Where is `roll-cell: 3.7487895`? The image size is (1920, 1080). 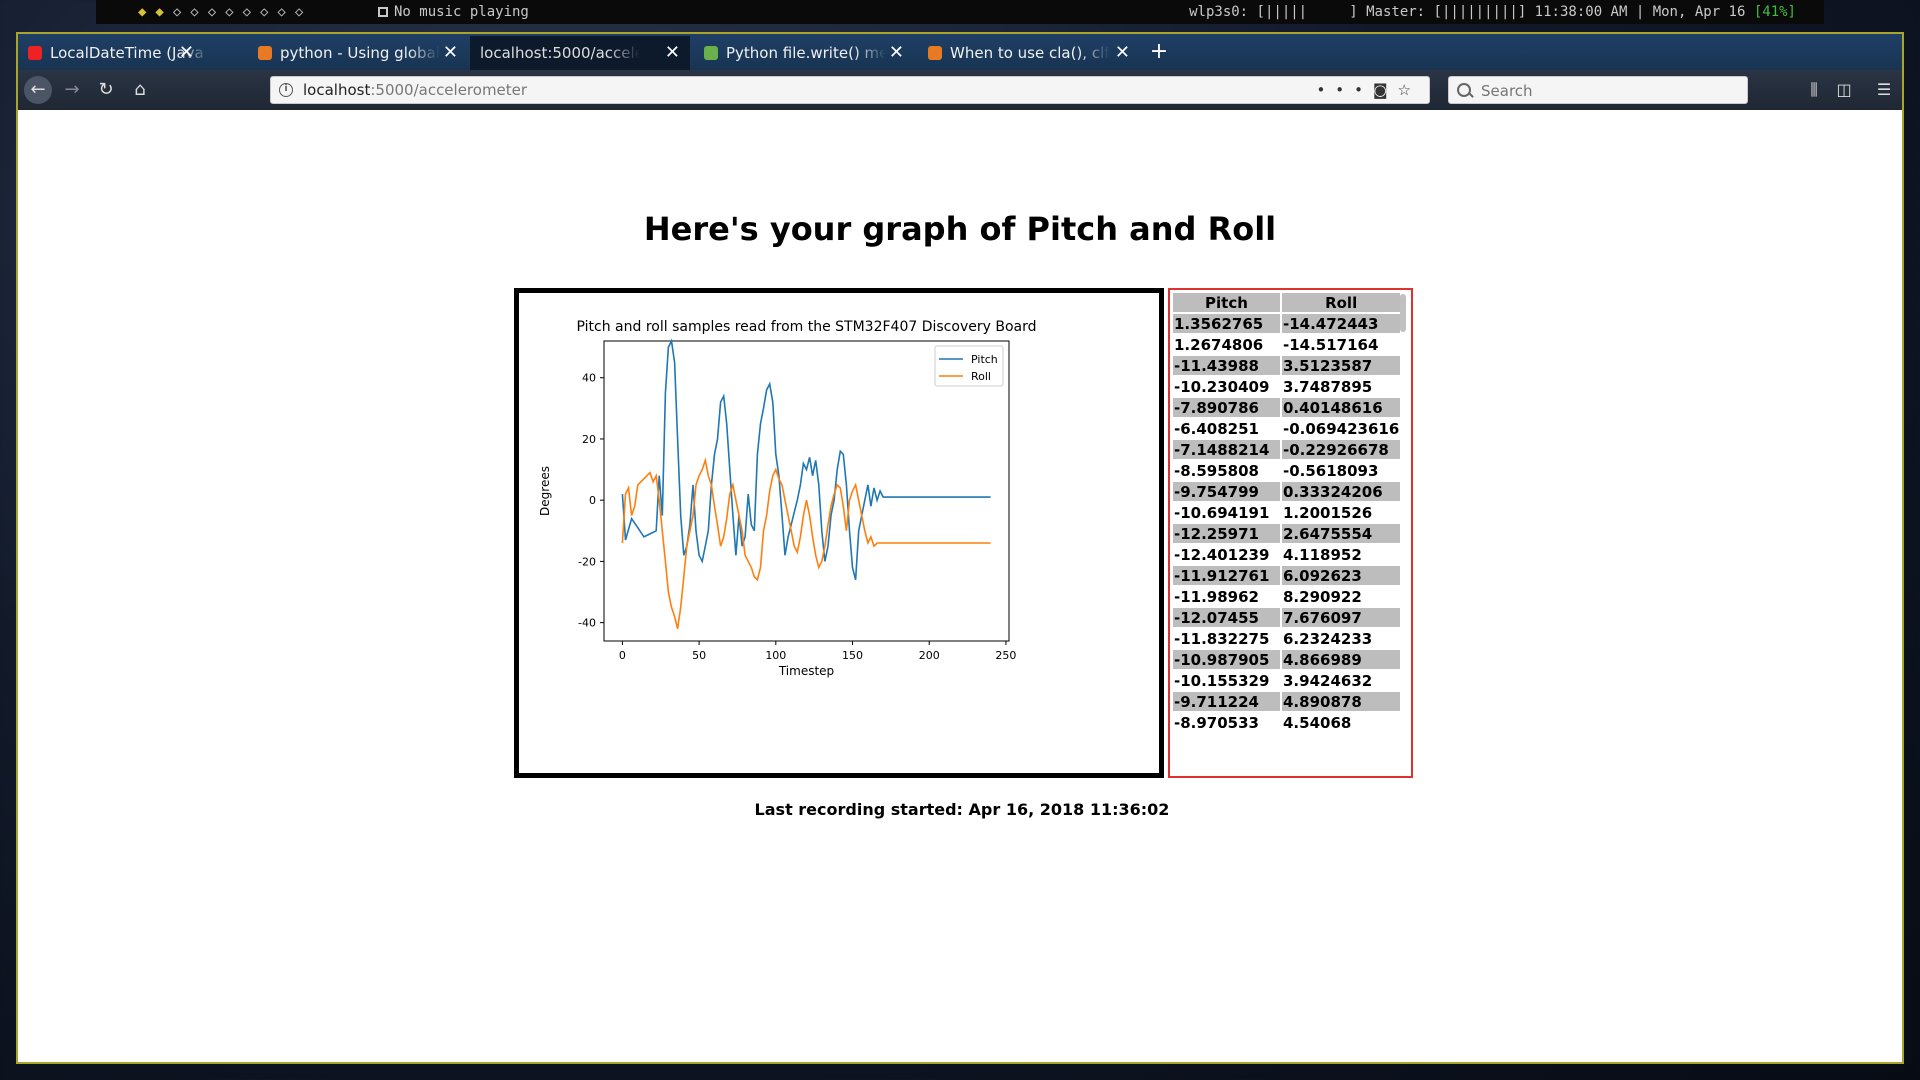 roll-cell: 3.7487895 is located at coordinates (1328, 386).